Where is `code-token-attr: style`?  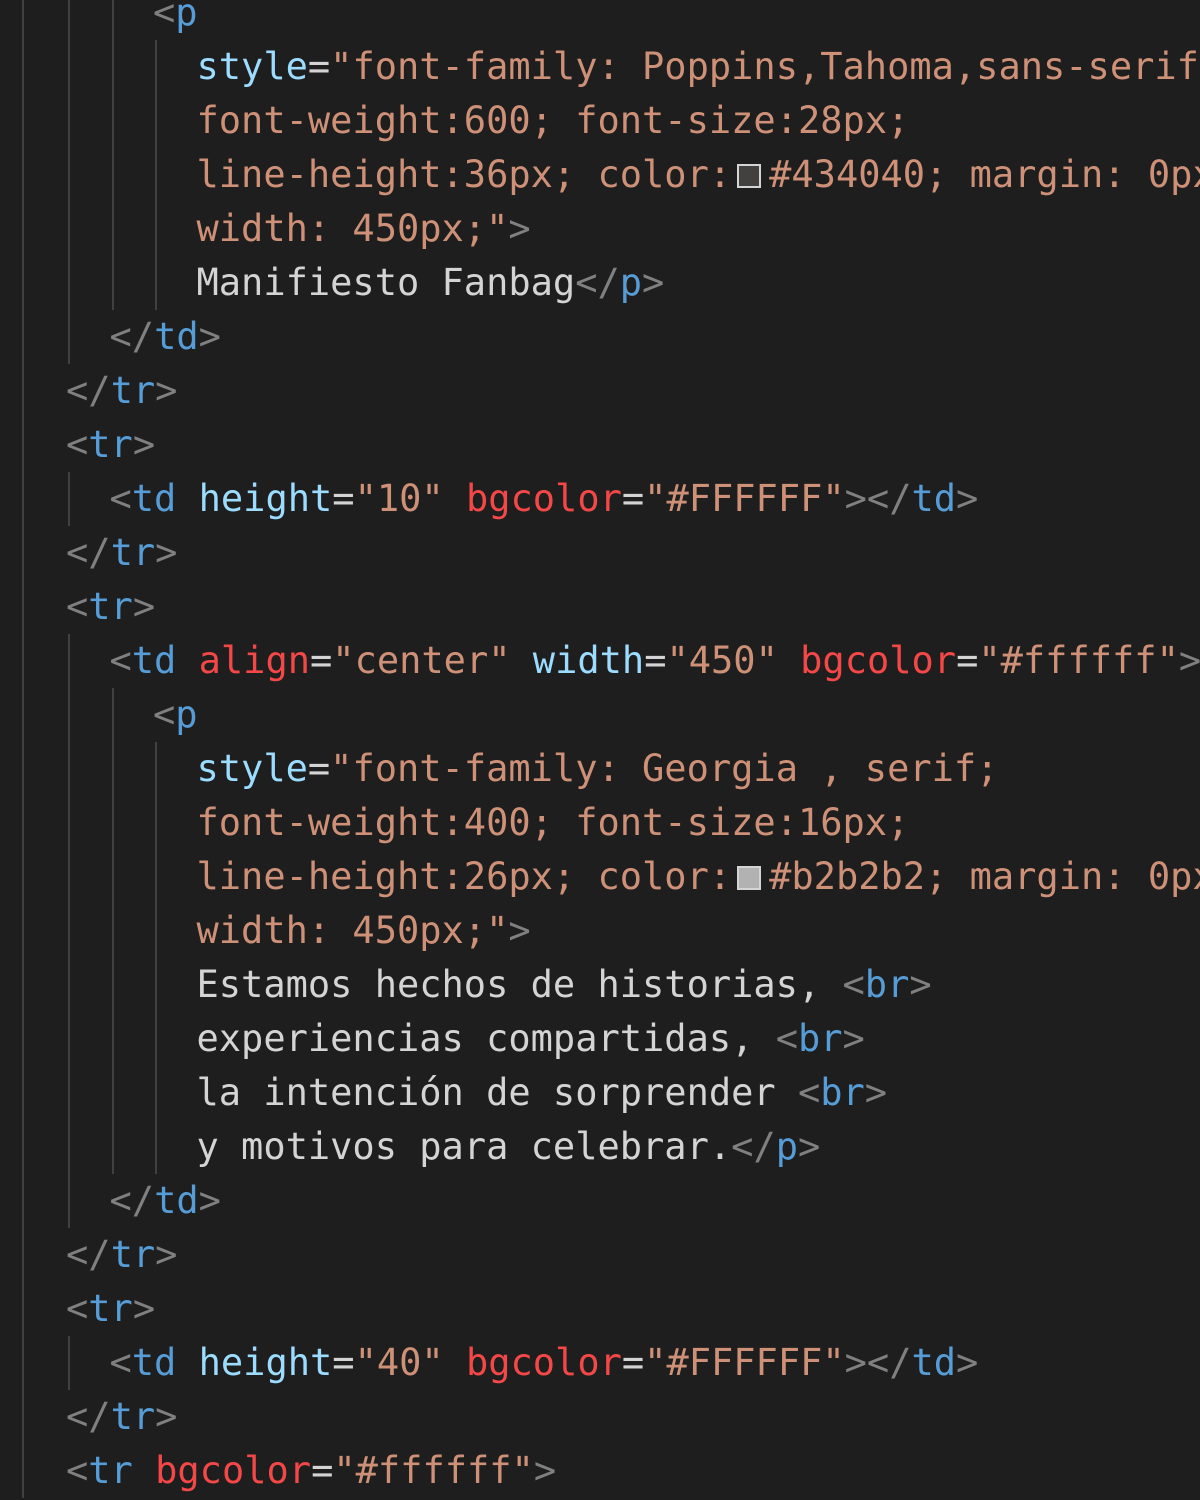
code-token-attr: style is located at coordinates (252, 66).